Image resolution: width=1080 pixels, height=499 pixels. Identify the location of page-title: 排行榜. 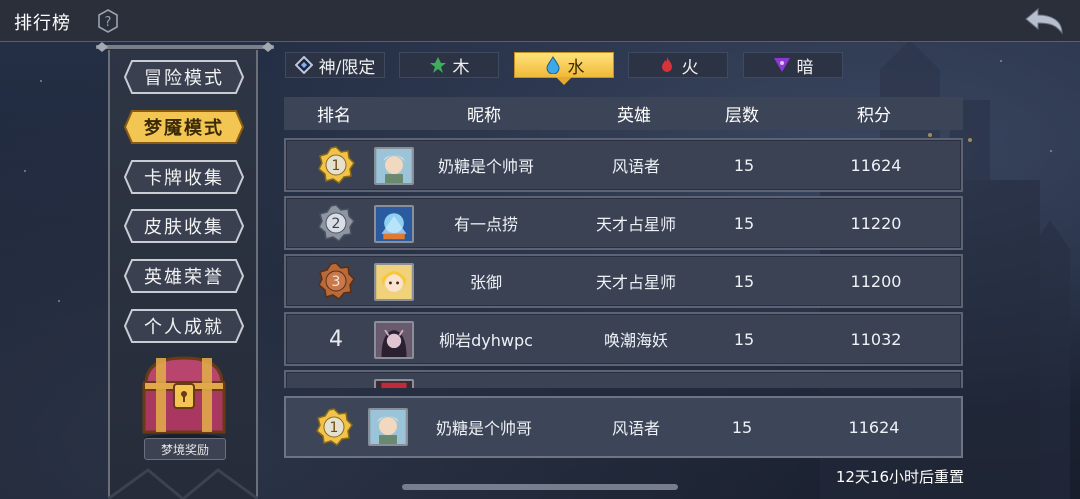
(42, 23).